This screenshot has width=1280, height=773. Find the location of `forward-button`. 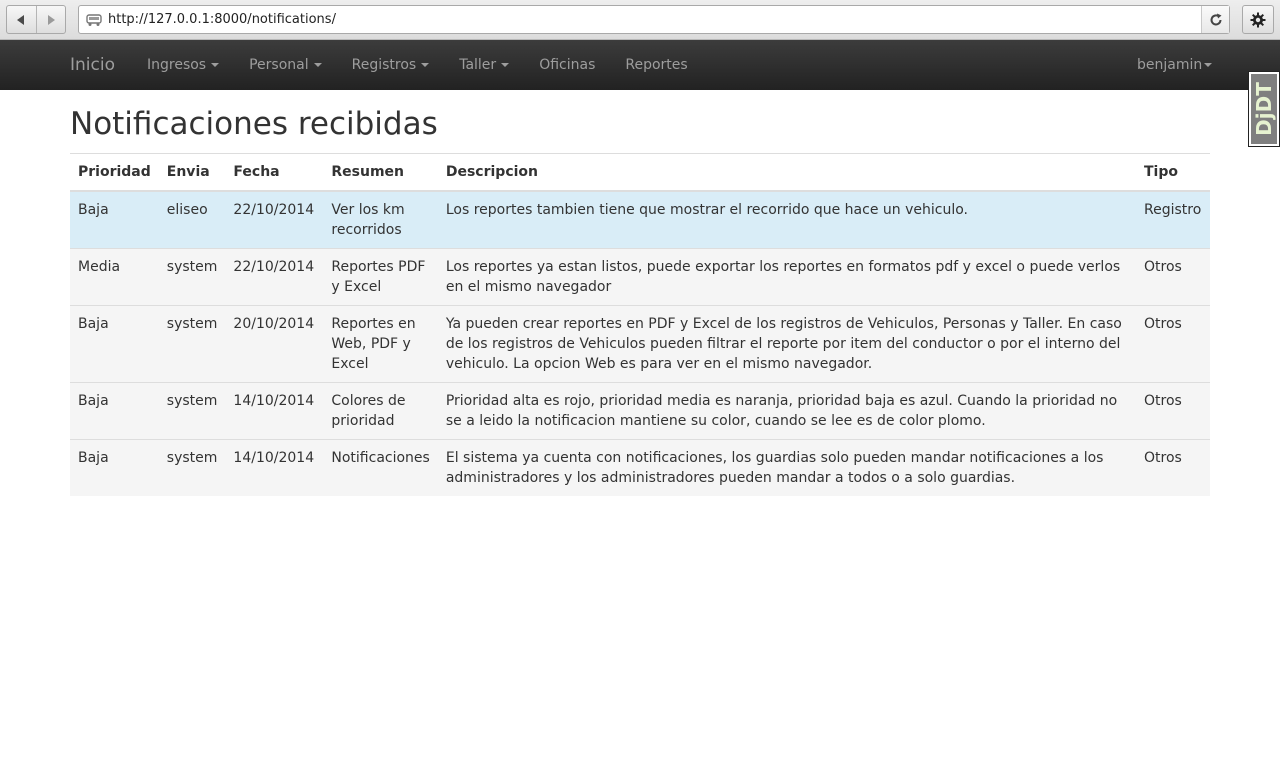

forward-button is located at coordinates (50, 19).